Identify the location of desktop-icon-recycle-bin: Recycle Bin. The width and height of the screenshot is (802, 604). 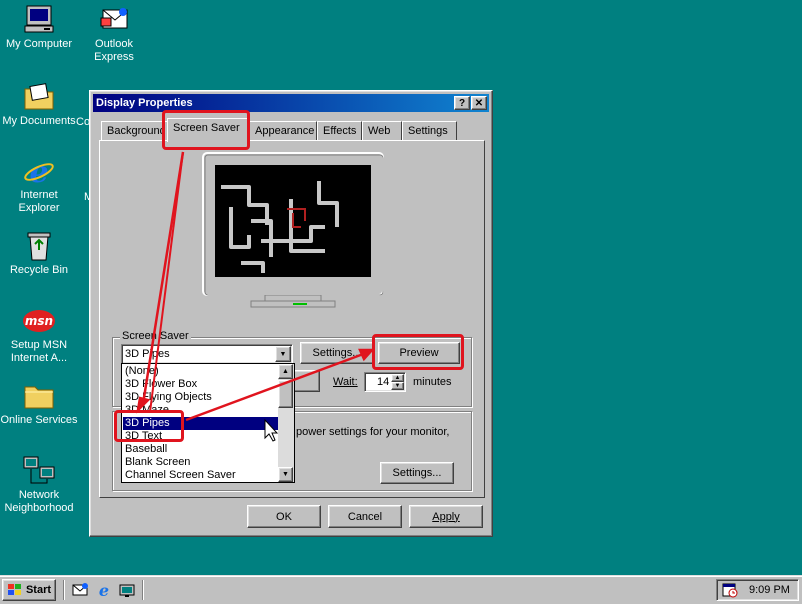
(39, 253).